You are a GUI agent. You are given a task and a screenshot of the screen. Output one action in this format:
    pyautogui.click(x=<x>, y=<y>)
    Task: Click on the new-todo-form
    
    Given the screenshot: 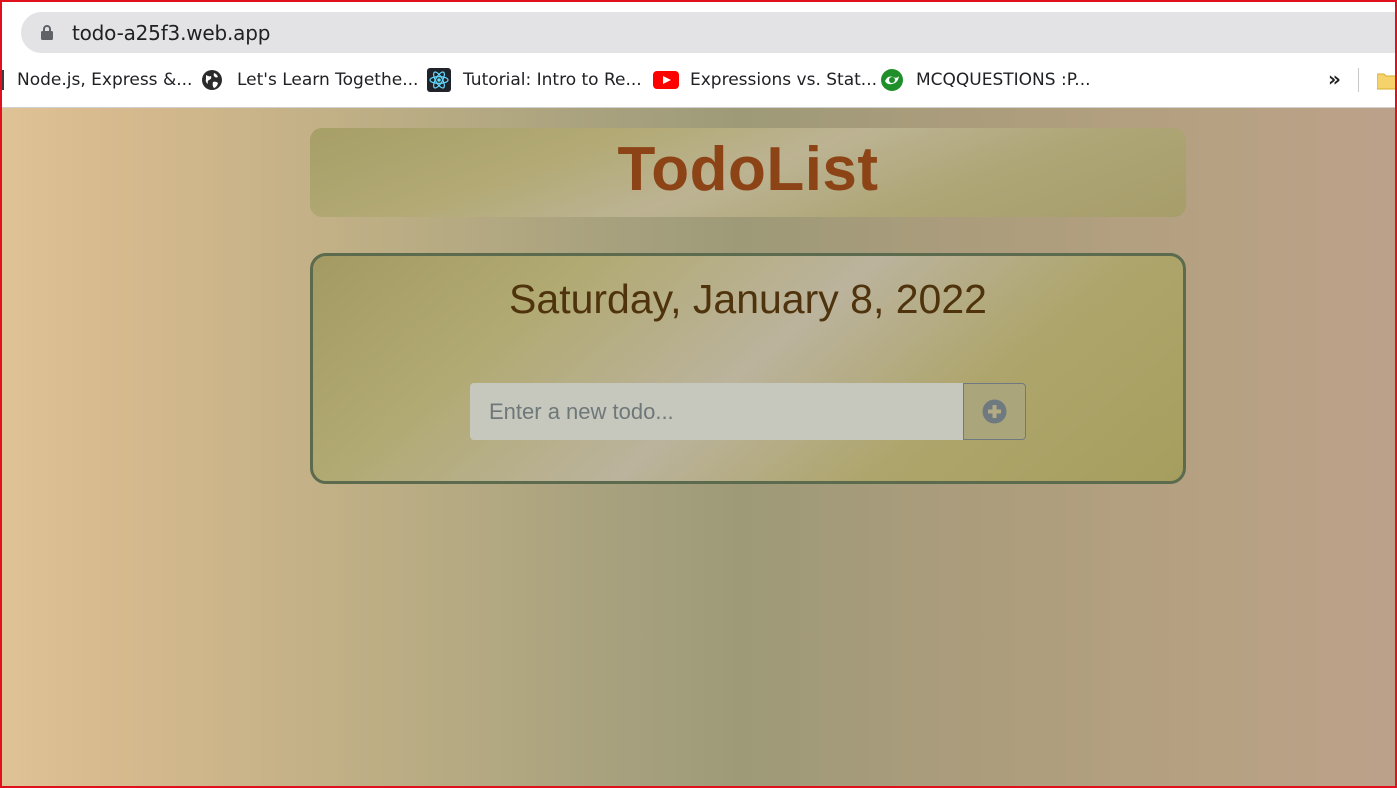 What is the action you would take?
    pyautogui.click(x=748, y=411)
    